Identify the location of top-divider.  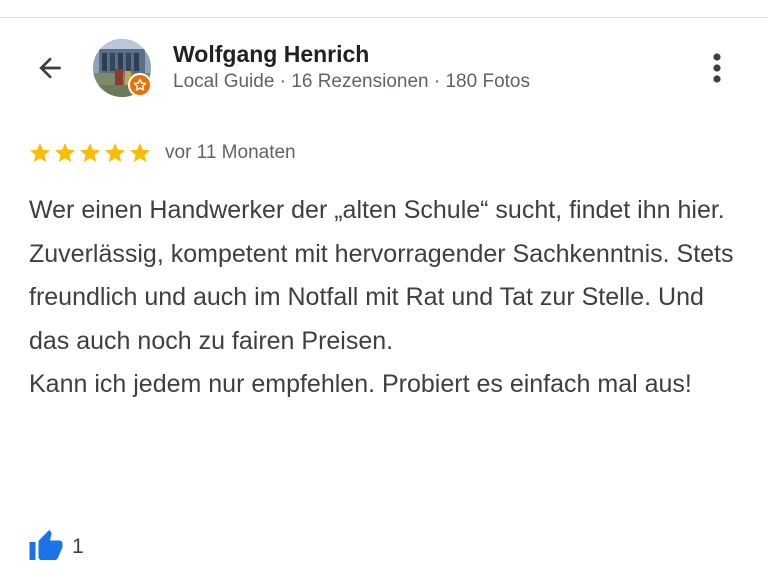
(384, 17).